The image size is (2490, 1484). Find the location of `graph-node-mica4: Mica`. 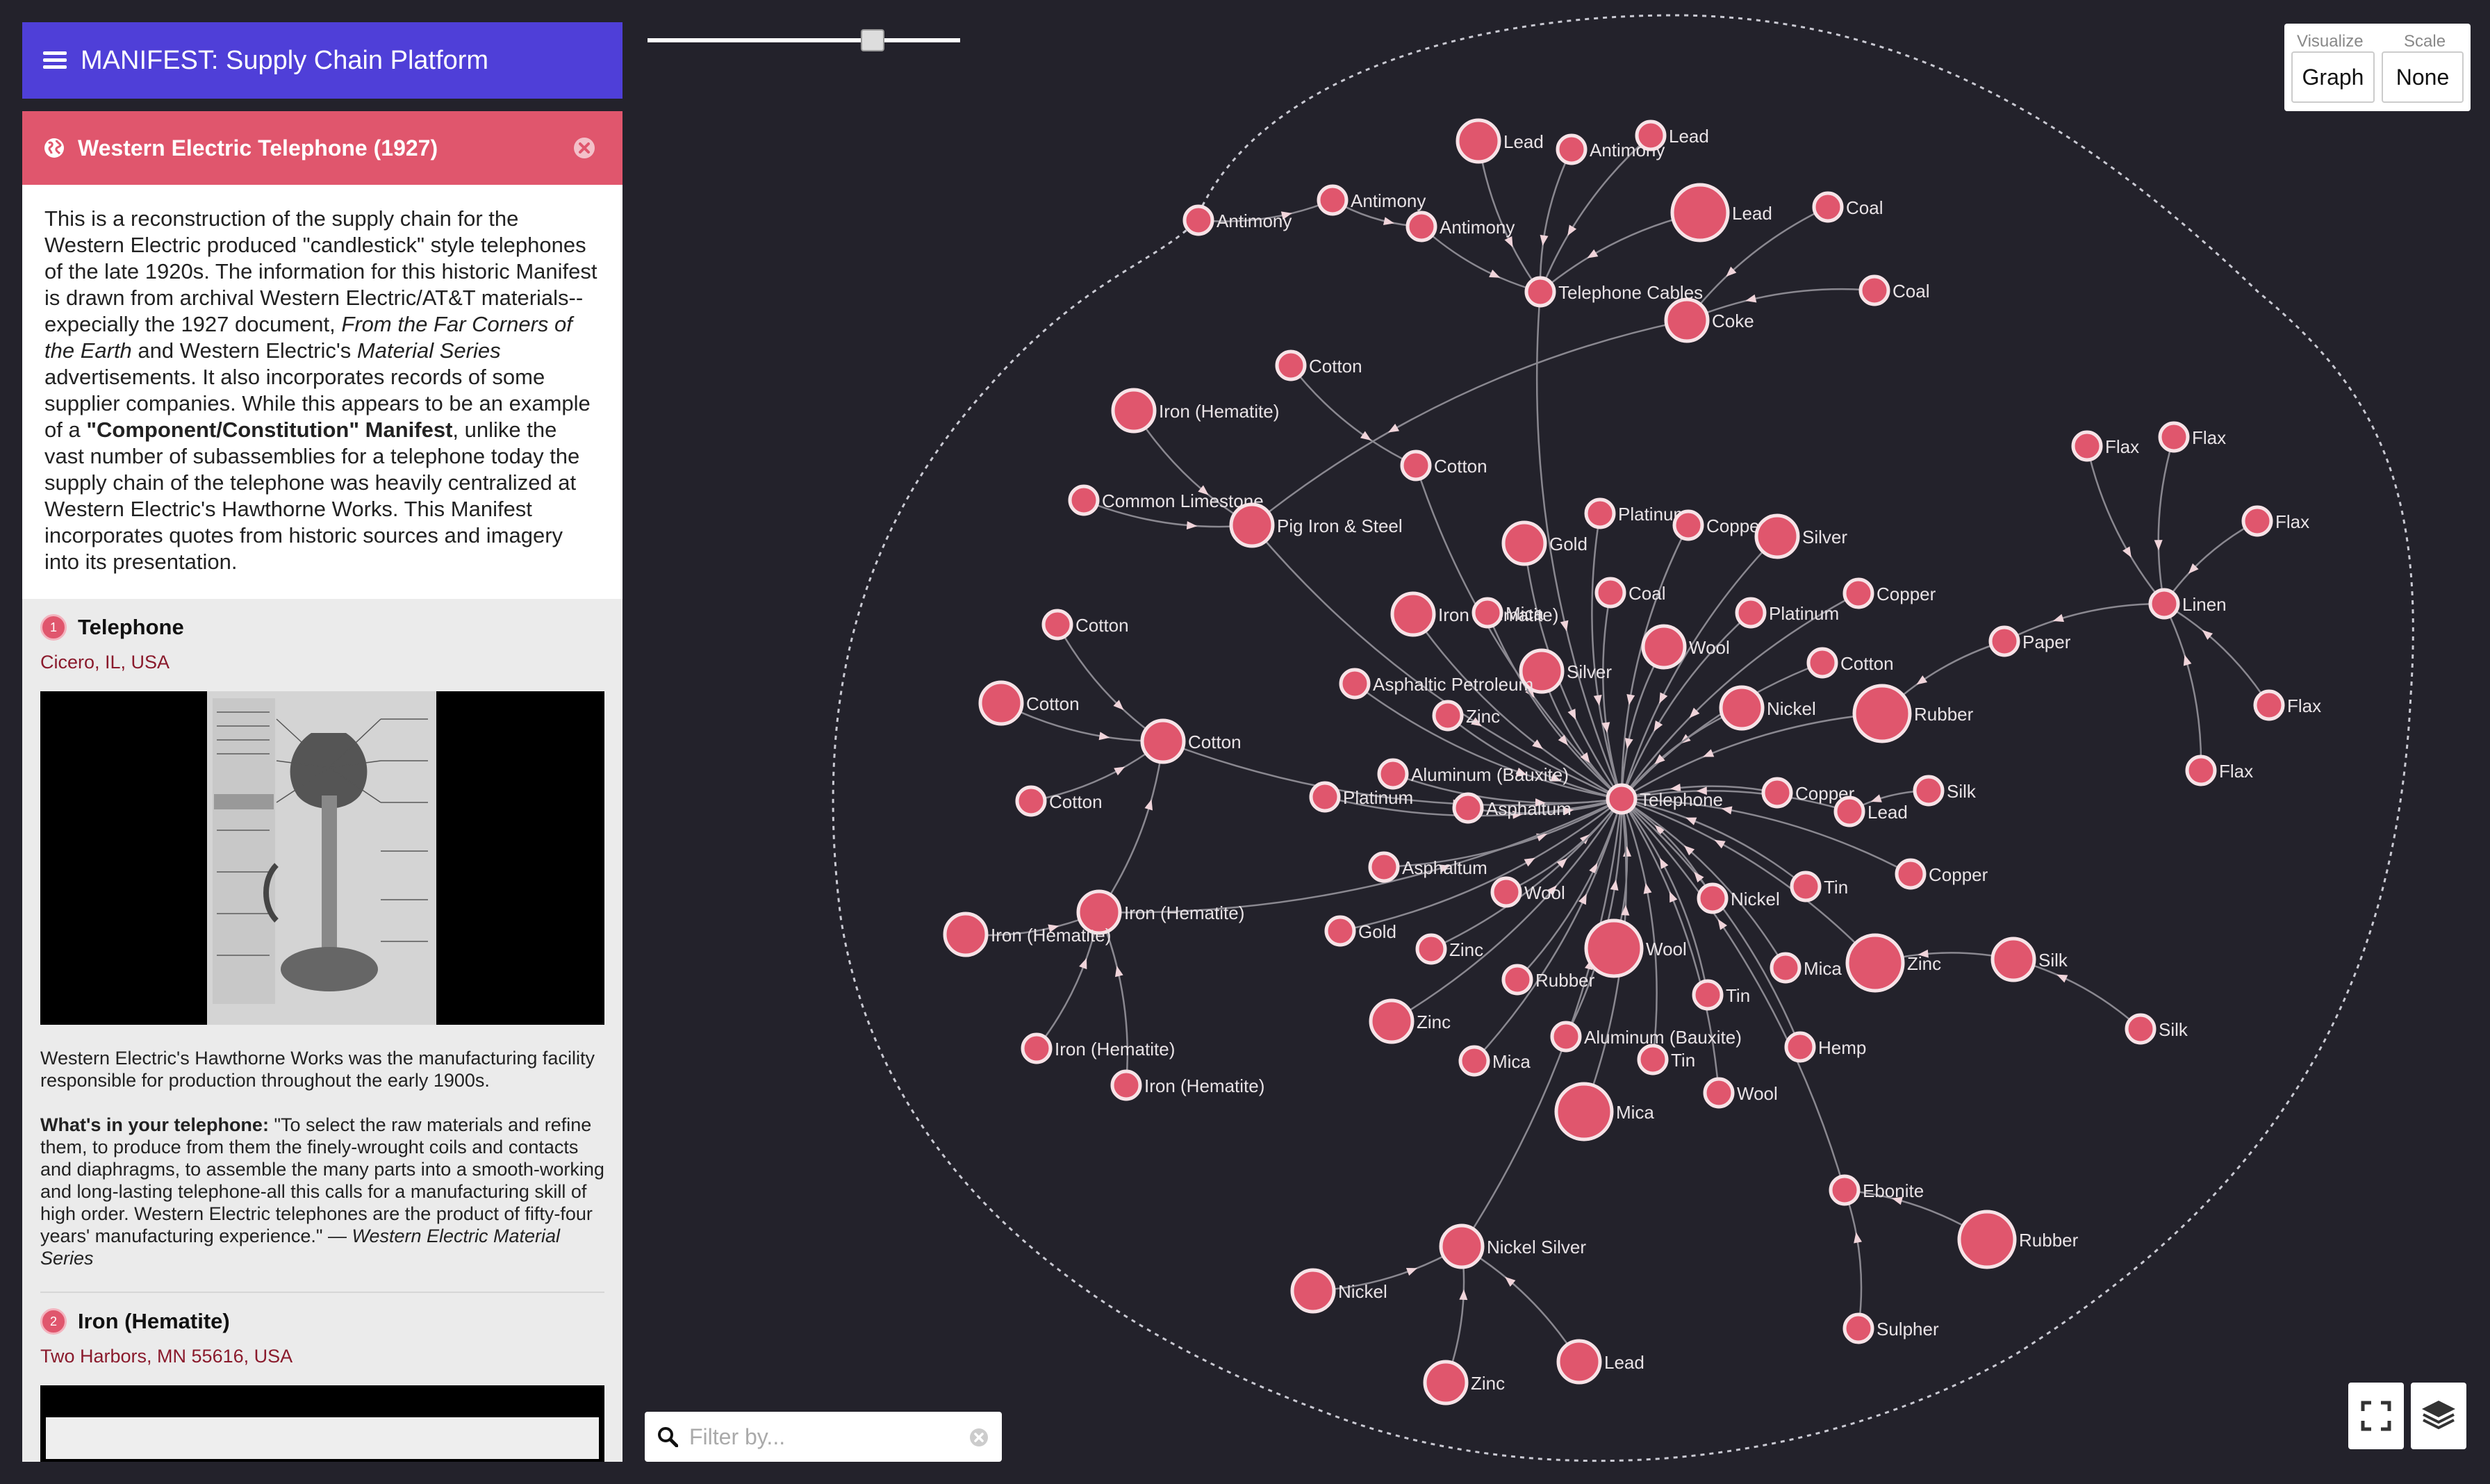

graph-node-mica4: Mica is located at coordinates (1604, 1112).